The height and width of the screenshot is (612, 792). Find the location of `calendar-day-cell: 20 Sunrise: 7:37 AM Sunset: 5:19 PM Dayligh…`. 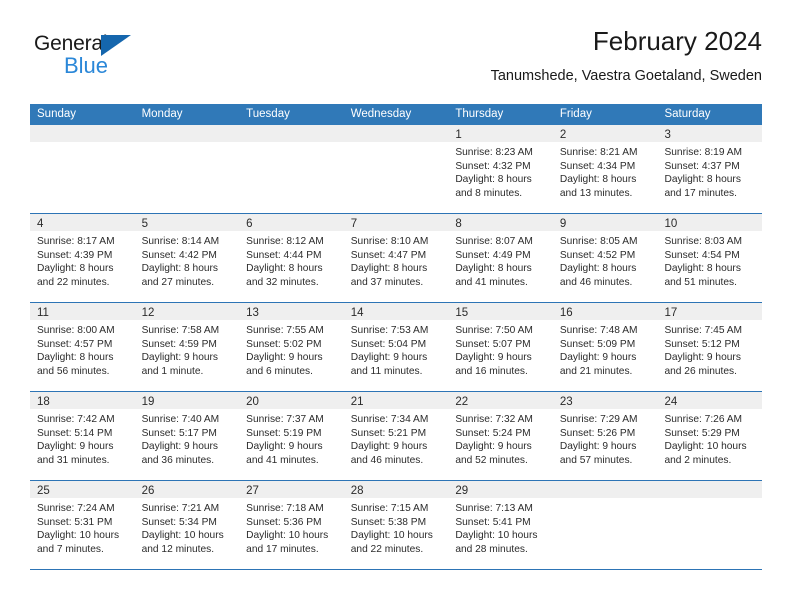

calendar-day-cell: 20 Sunrise: 7:37 AM Sunset: 5:19 PM Dayligh… is located at coordinates (291, 436).